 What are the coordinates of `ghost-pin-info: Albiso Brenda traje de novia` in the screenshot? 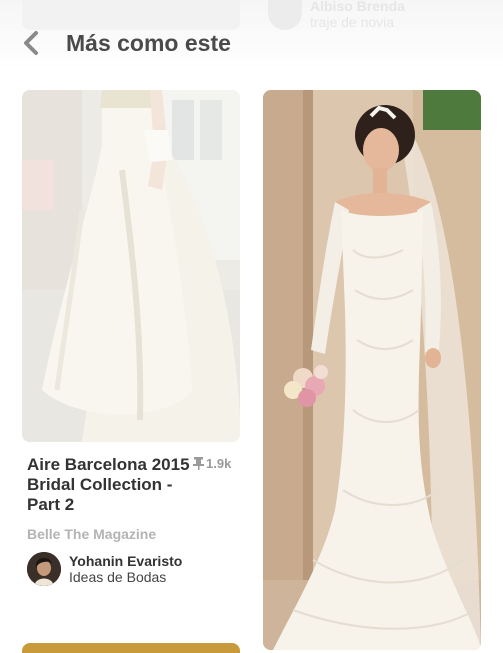 It's located at (357, 15).